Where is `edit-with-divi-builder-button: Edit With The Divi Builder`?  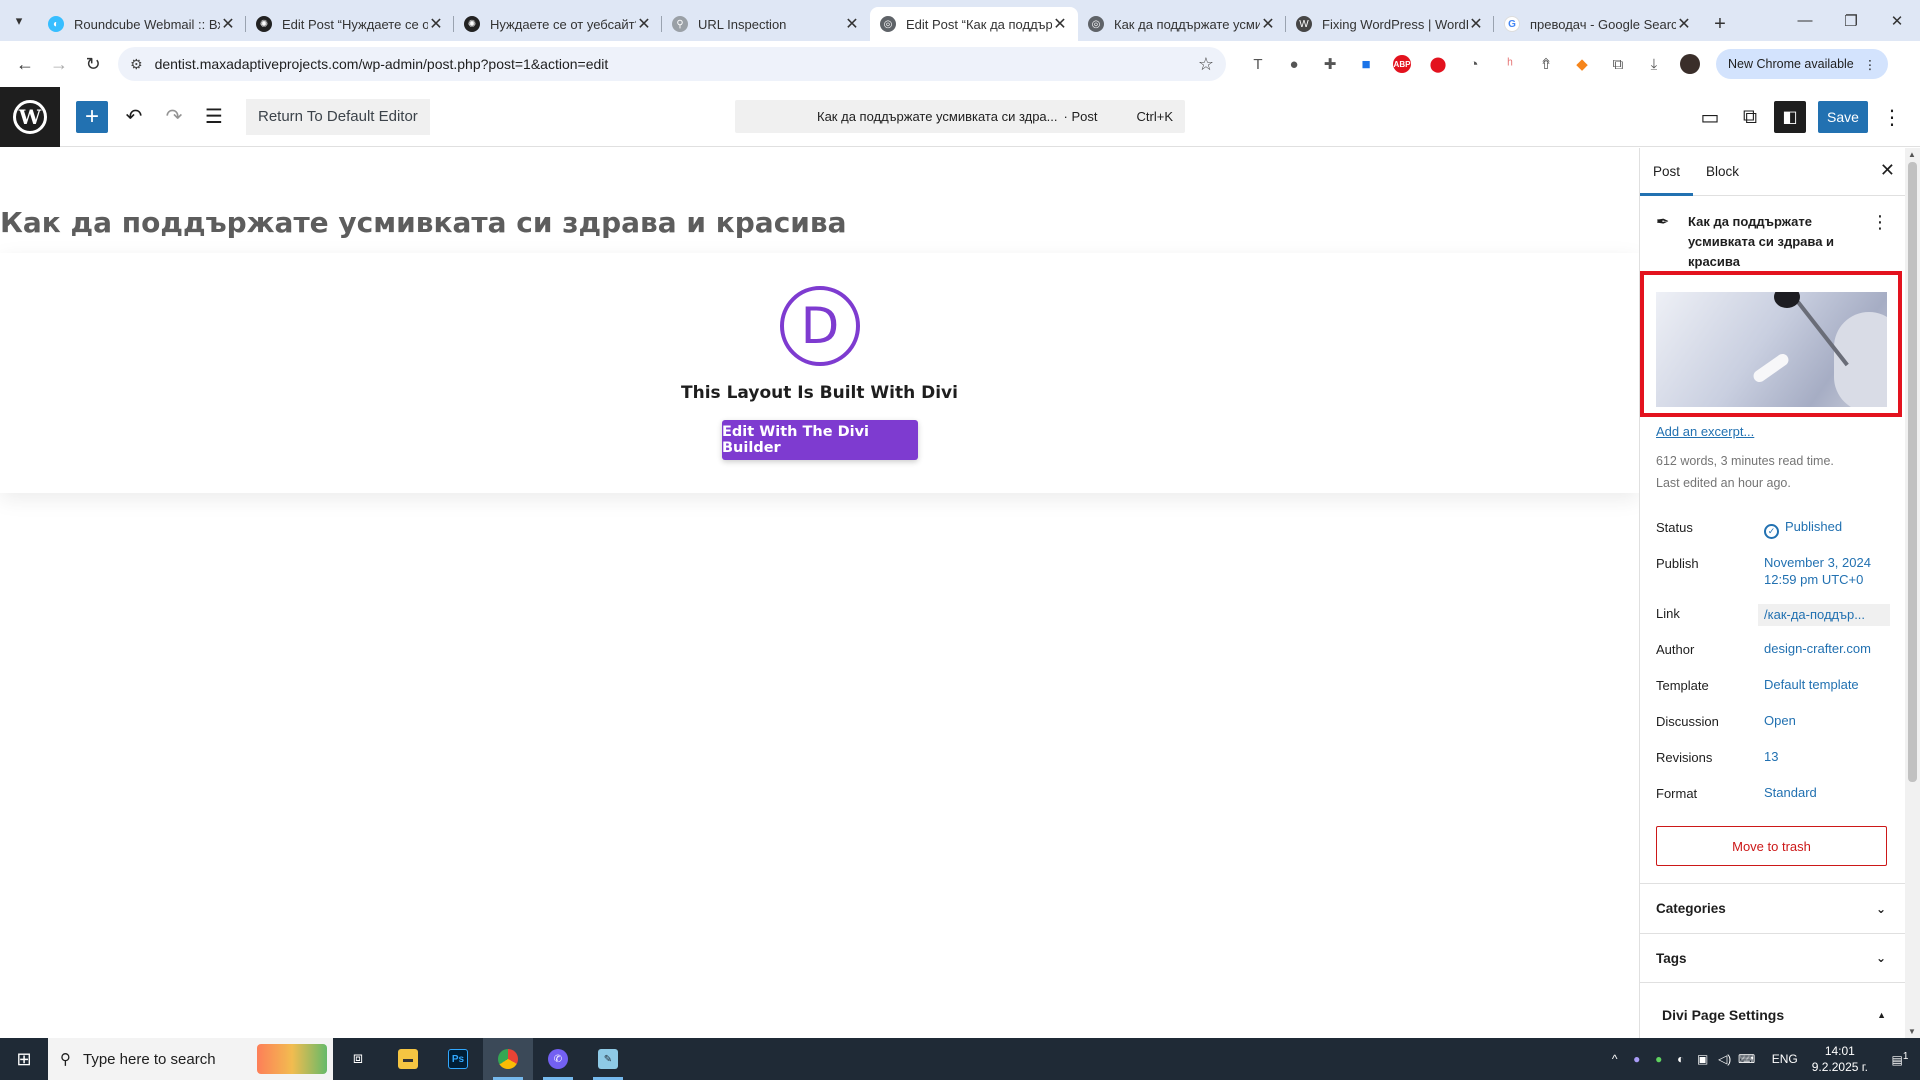
edit-with-divi-builder-button: Edit With The Divi Builder is located at coordinates (820, 440).